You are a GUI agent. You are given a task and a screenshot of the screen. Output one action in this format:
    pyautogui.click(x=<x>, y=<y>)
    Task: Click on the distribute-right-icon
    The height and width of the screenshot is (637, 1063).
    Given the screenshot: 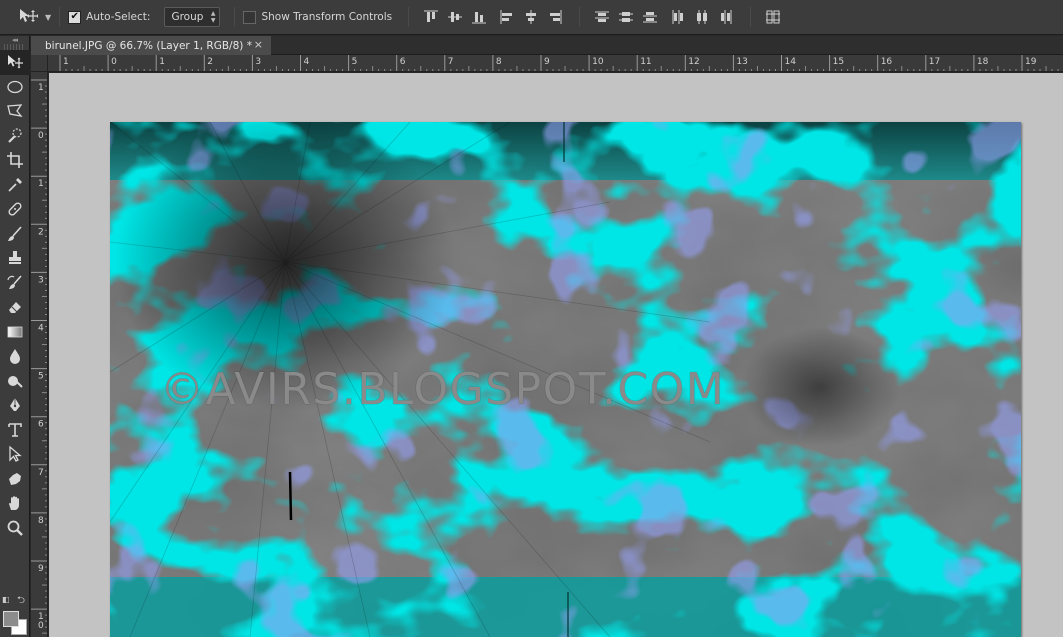 What is the action you would take?
    pyautogui.click(x=726, y=17)
    